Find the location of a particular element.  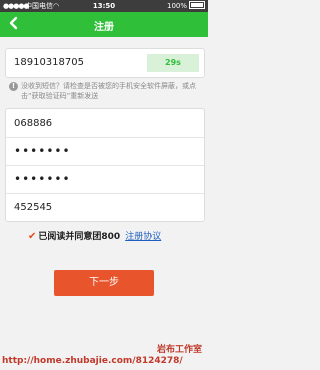

invite-code-input is located at coordinates (104, 207).